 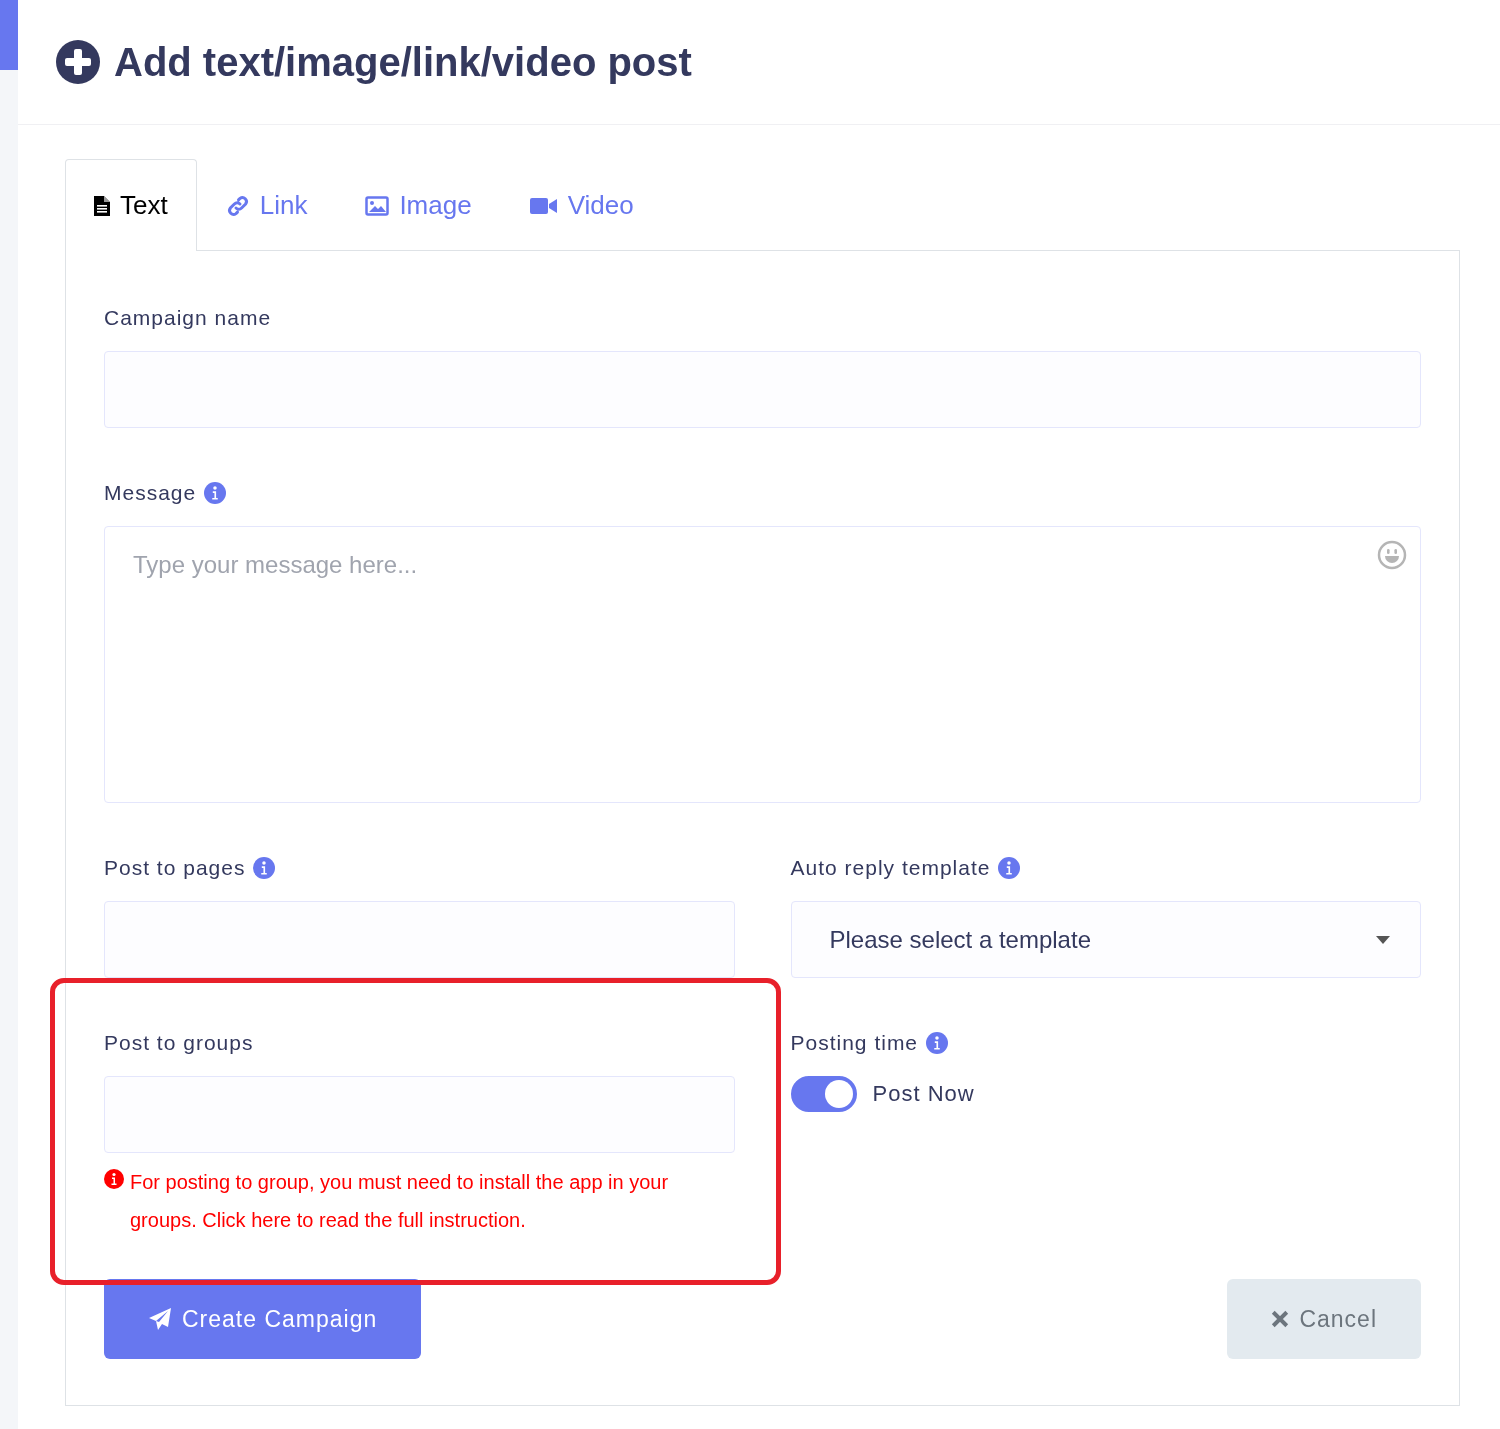 I want to click on notice-text: For posting to group, you must need to install the app in your groups. Click here to read the full instruction., so click(x=400, y=1201).